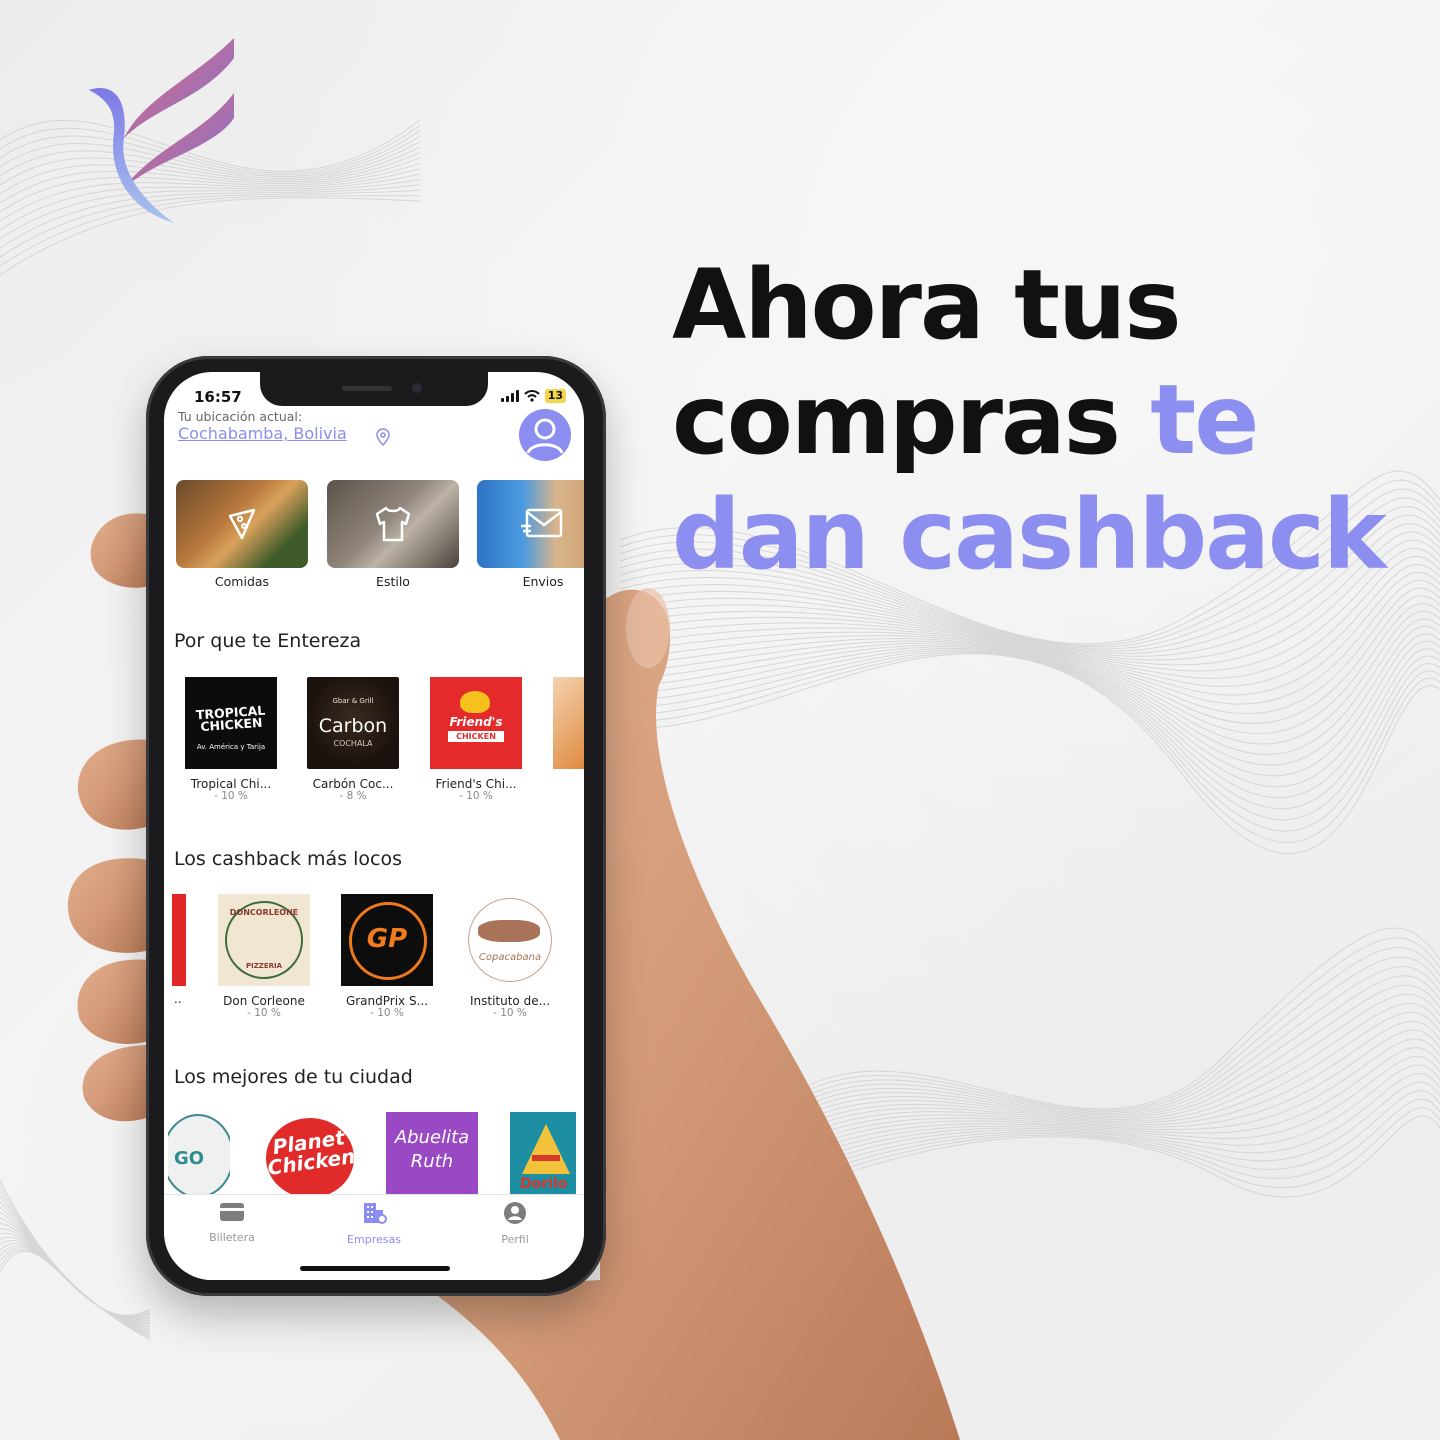 Image resolution: width=1440 pixels, height=1440 pixels. What do you see at coordinates (476, 736) in the screenshot?
I see `logo-text: CHICKEN` at bounding box center [476, 736].